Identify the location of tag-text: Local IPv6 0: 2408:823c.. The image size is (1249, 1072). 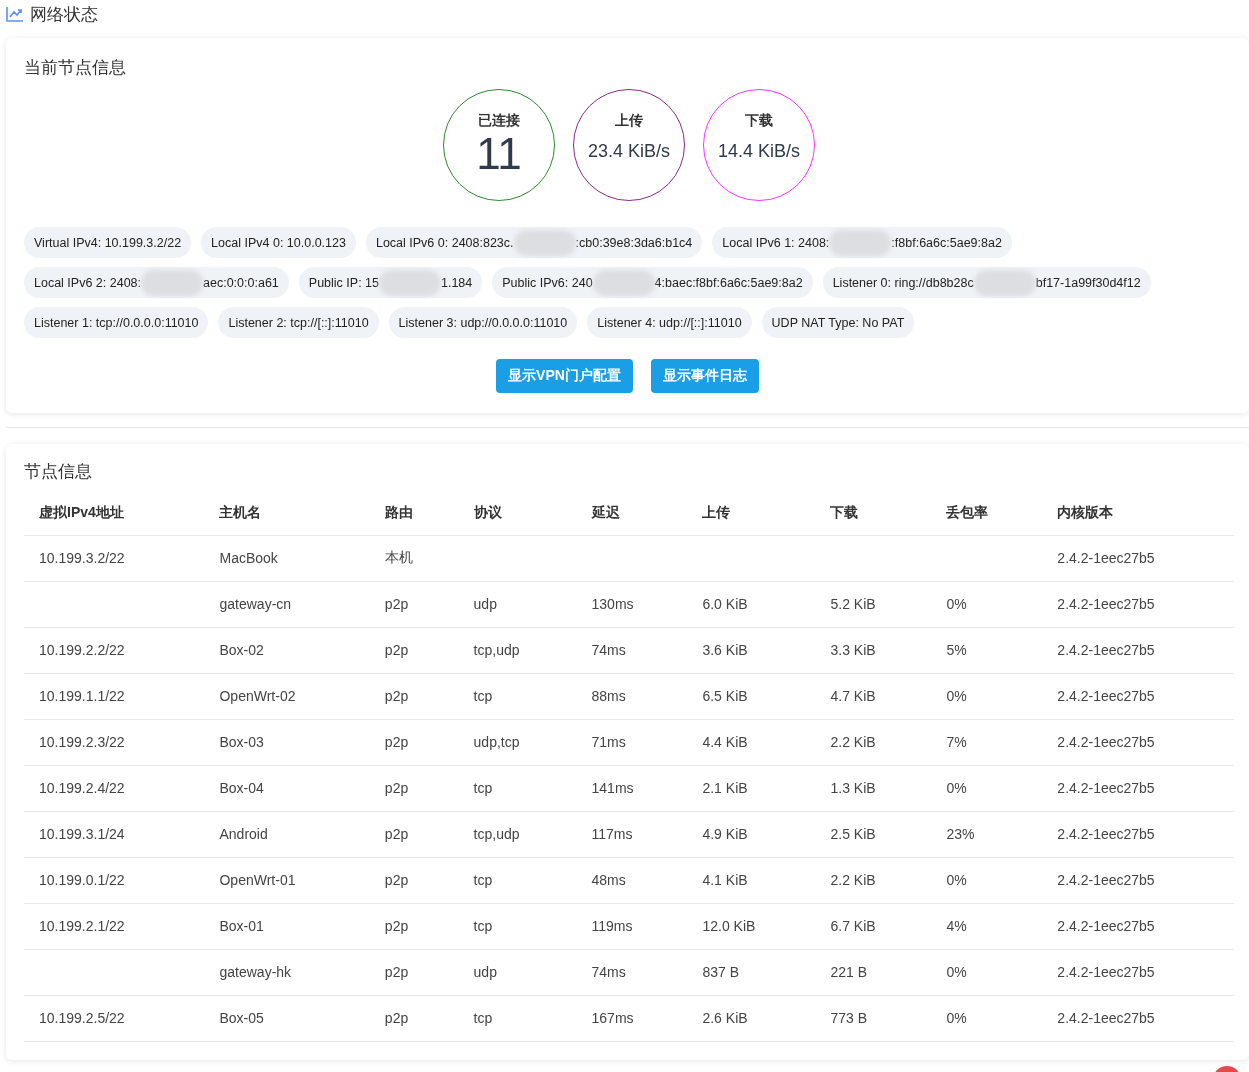
(444, 242).